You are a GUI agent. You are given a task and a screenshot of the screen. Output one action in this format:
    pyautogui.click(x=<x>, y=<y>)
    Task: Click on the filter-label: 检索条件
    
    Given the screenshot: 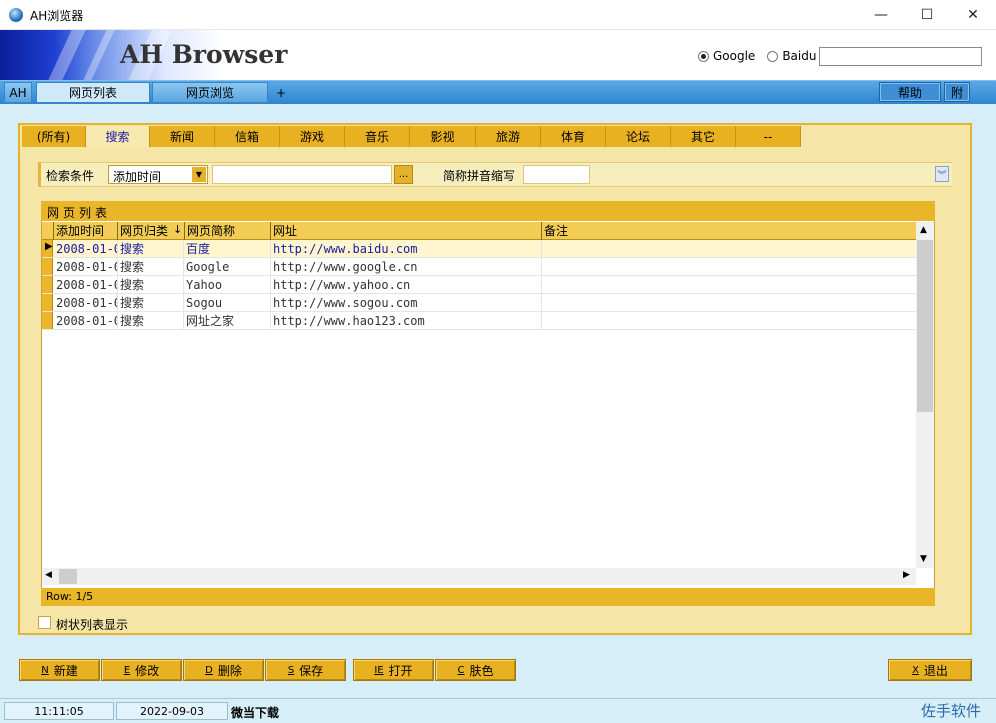 What is the action you would take?
    pyautogui.click(x=70, y=176)
    